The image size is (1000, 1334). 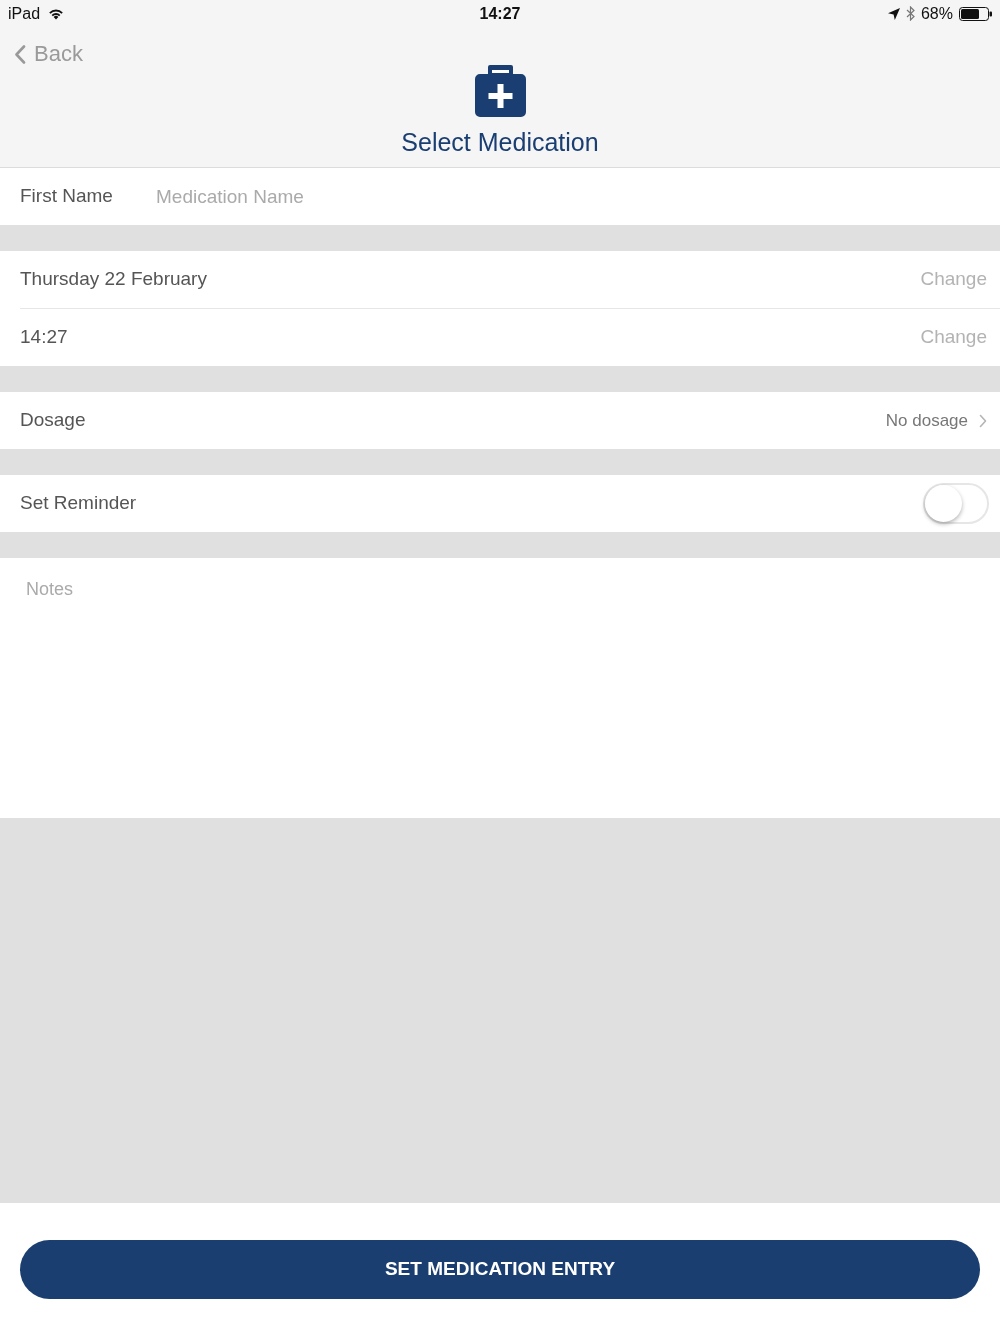 I want to click on medical-kit-icon, so click(x=500, y=91).